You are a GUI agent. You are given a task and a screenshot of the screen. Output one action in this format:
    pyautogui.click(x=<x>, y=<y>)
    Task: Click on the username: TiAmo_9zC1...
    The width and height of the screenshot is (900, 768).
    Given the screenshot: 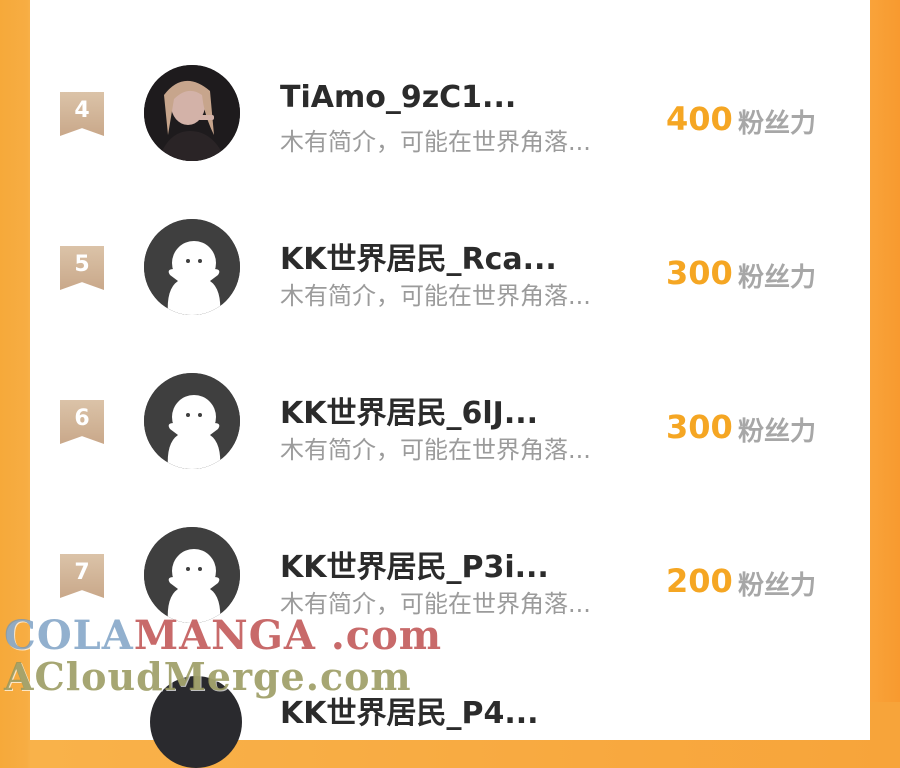 What is the action you would take?
    pyautogui.click(x=398, y=97)
    